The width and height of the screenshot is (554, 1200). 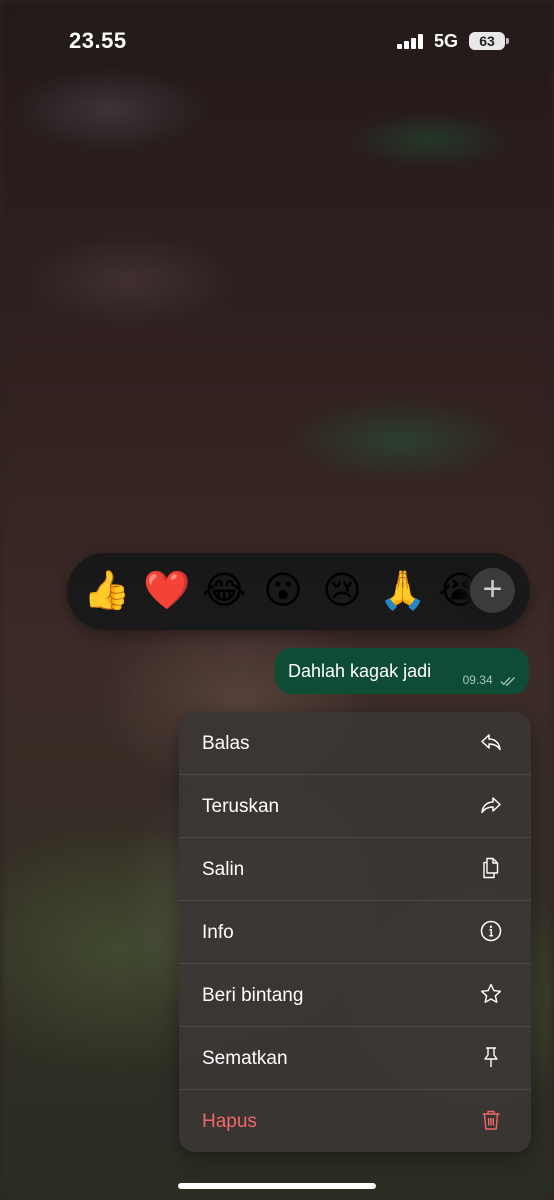 I want to click on menu-item-label: Balas, so click(x=226, y=743).